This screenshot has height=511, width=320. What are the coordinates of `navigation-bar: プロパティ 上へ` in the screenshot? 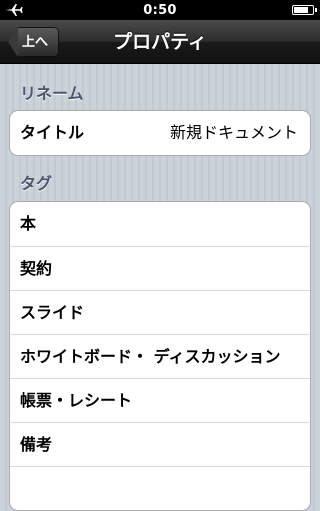 It's located at (160, 42).